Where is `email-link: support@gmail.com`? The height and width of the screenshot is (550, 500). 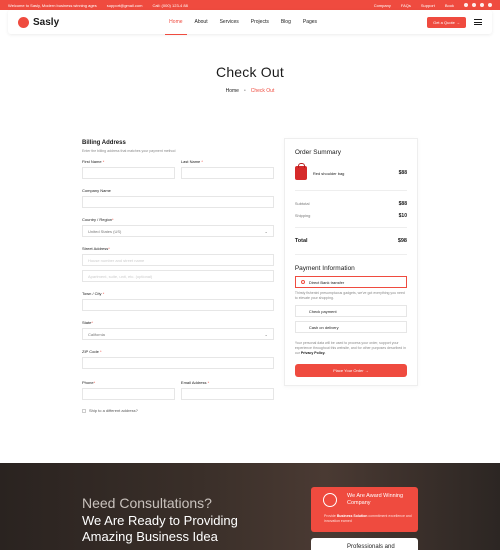
email-link: support@gmail.com is located at coordinates (125, 5).